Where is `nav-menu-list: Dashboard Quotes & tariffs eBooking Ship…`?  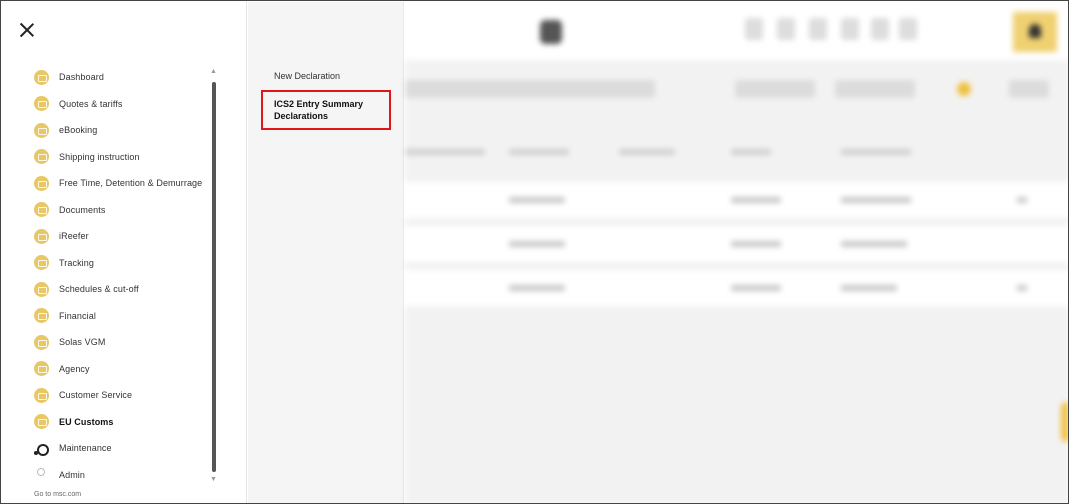 nav-menu-list: Dashboard Quotes & tariffs eBooking Ship… is located at coordinates (119, 276).